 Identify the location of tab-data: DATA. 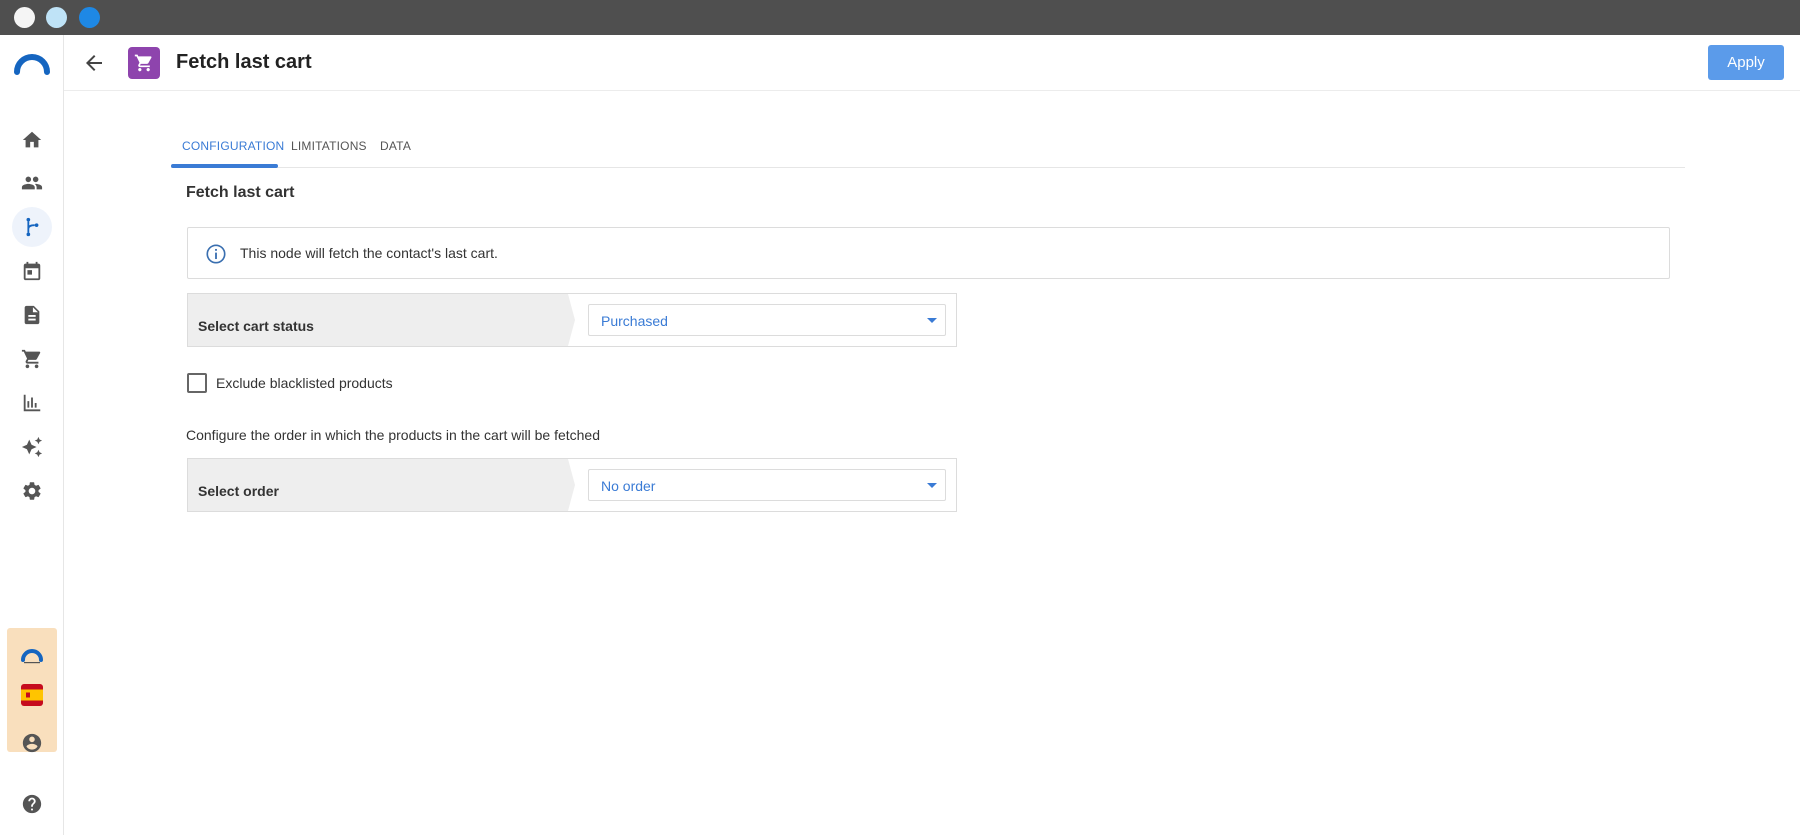
(395, 146).